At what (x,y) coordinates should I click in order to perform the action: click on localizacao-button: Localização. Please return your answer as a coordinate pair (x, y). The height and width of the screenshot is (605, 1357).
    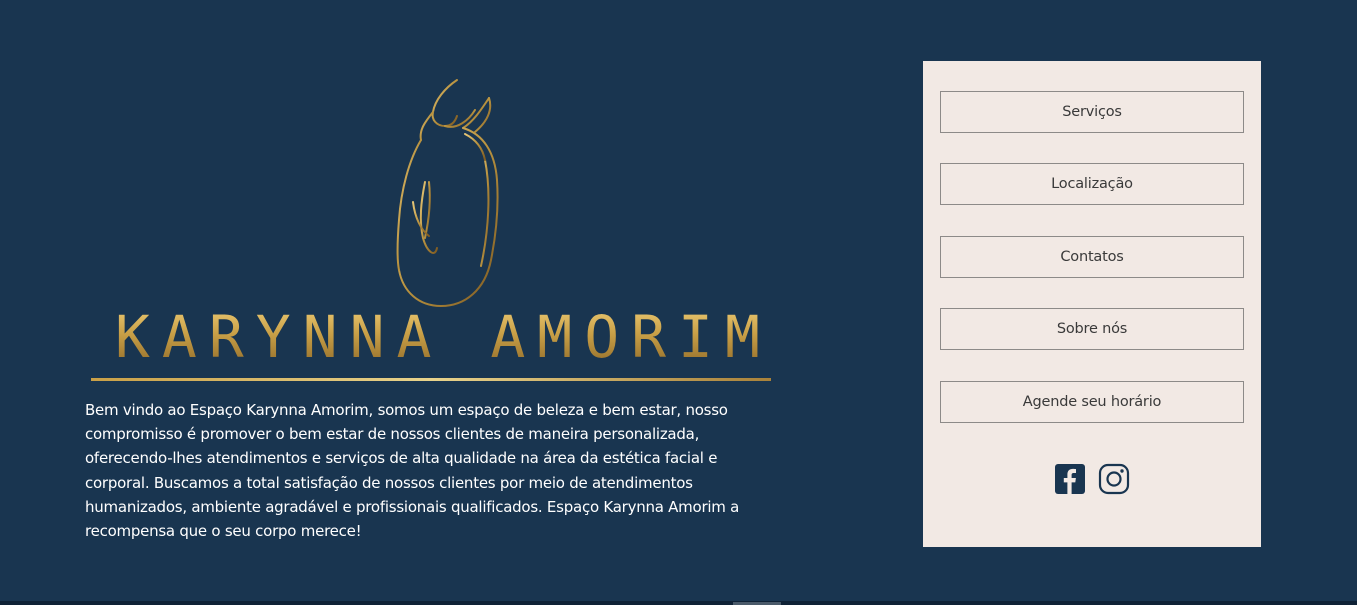
    Looking at the image, I should click on (1092, 184).